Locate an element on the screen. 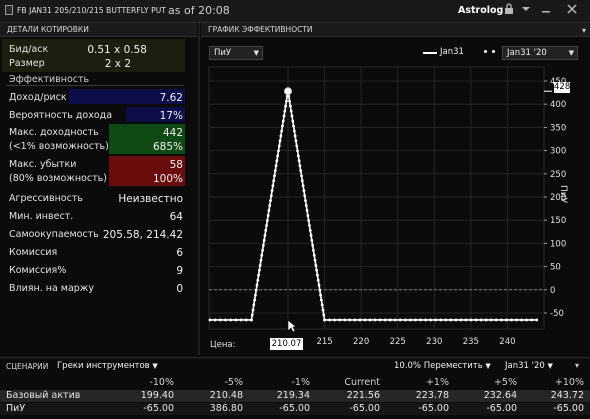 Image resolution: width=590 pixels, height=419 pixels. panel-menu-icon: ▾ is located at coordinates (584, 30).